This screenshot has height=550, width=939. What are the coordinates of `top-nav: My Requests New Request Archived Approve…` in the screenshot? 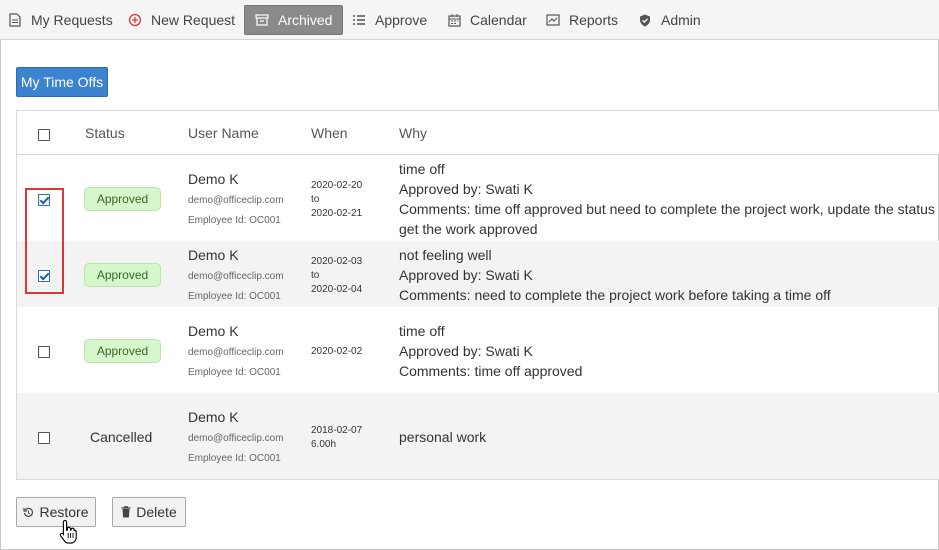 It's located at (469, 20).